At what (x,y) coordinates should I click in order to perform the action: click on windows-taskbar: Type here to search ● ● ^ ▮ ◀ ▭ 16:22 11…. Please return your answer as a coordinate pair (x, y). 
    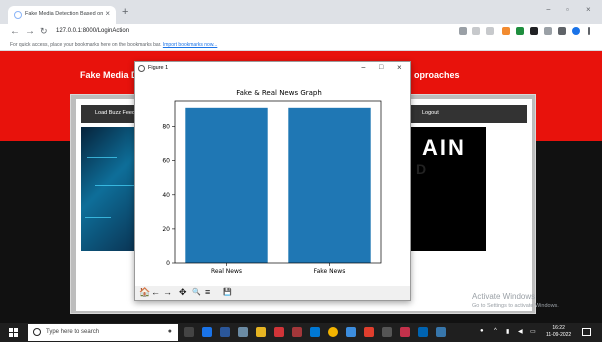
    Looking at the image, I should click on (301, 332).